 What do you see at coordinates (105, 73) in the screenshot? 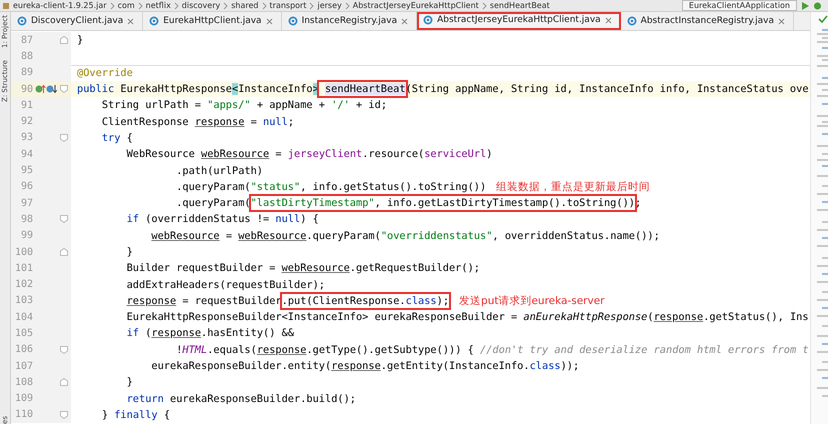
I see `code-text: @Override` at bounding box center [105, 73].